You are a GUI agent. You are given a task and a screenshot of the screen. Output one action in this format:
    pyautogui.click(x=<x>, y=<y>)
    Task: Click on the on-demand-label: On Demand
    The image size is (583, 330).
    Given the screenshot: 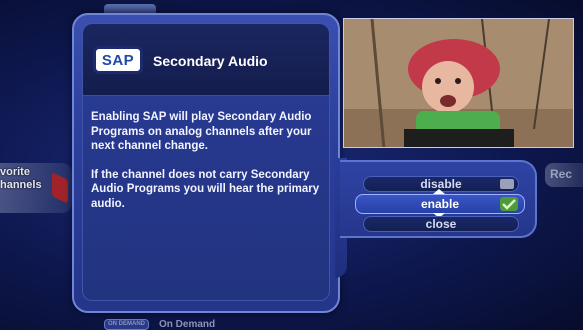 What is the action you would take?
    pyautogui.click(x=187, y=324)
    